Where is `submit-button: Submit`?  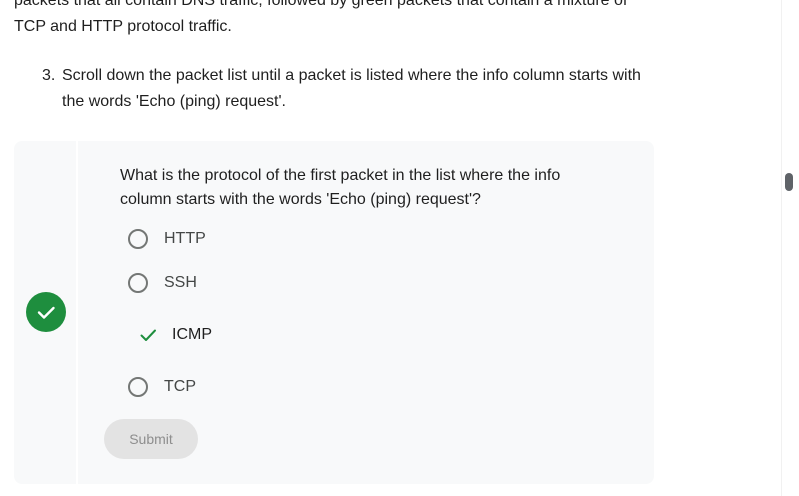
submit-button: Submit is located at coordinates (151, 439).